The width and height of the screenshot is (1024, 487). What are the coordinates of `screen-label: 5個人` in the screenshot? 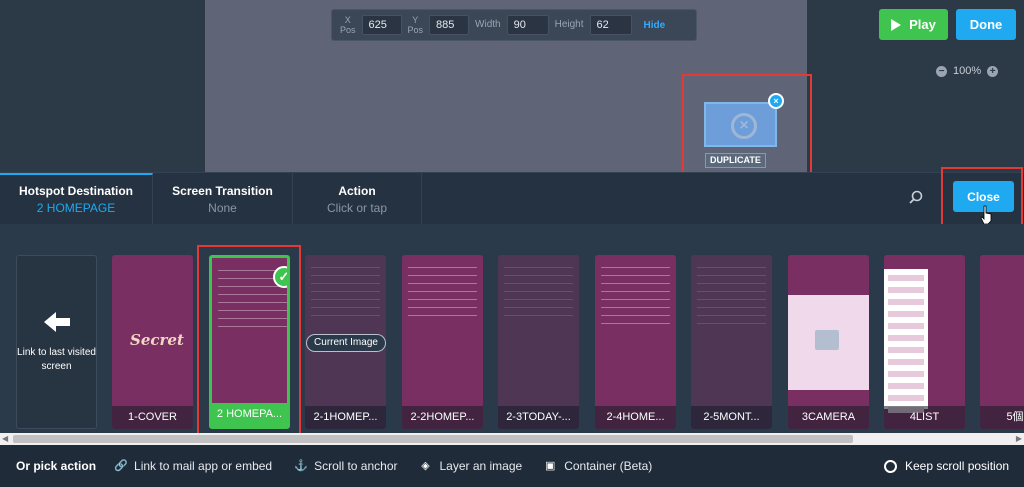 It's located at (1002, 417).